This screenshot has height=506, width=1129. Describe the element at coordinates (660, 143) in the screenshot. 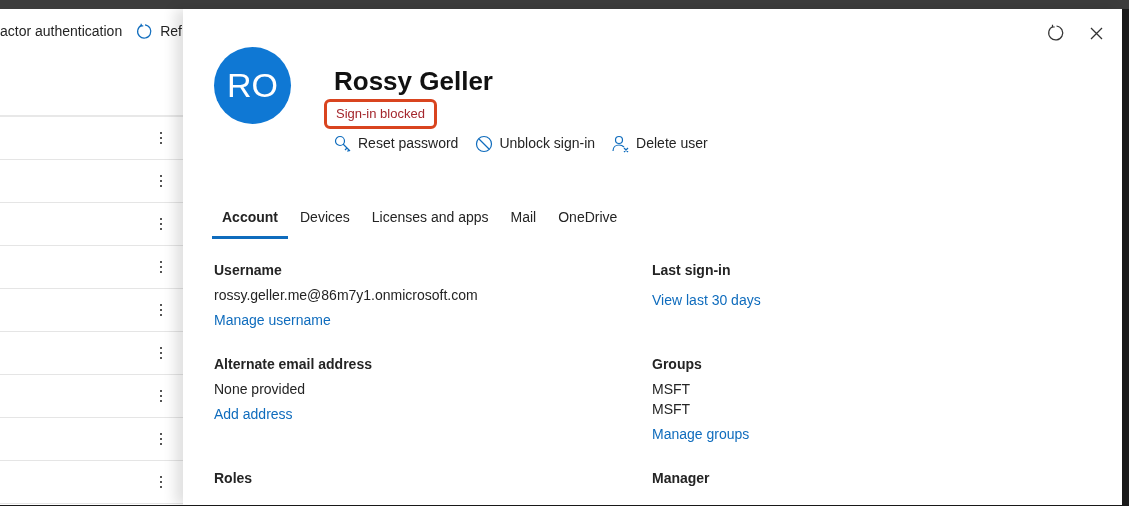

I see `action-button: Delete user` at that location.